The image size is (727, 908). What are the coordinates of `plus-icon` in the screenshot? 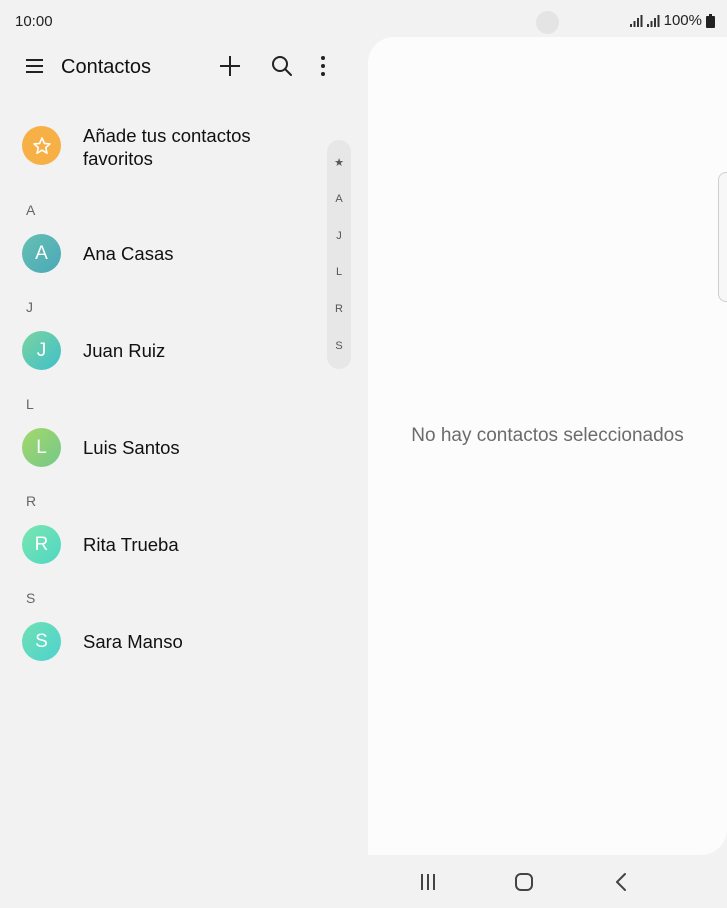 It's located at (230, 66).